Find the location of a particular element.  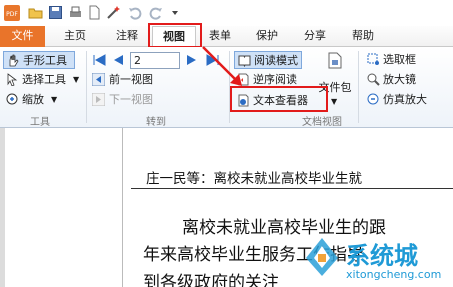

goto-group-label: 转到 is located at coordinates (156, 122).